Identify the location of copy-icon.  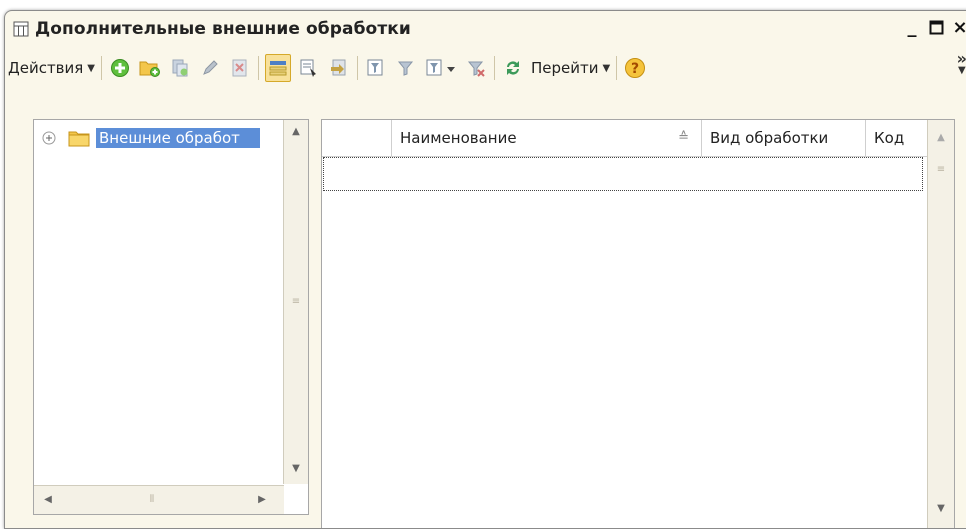
(180, 68).